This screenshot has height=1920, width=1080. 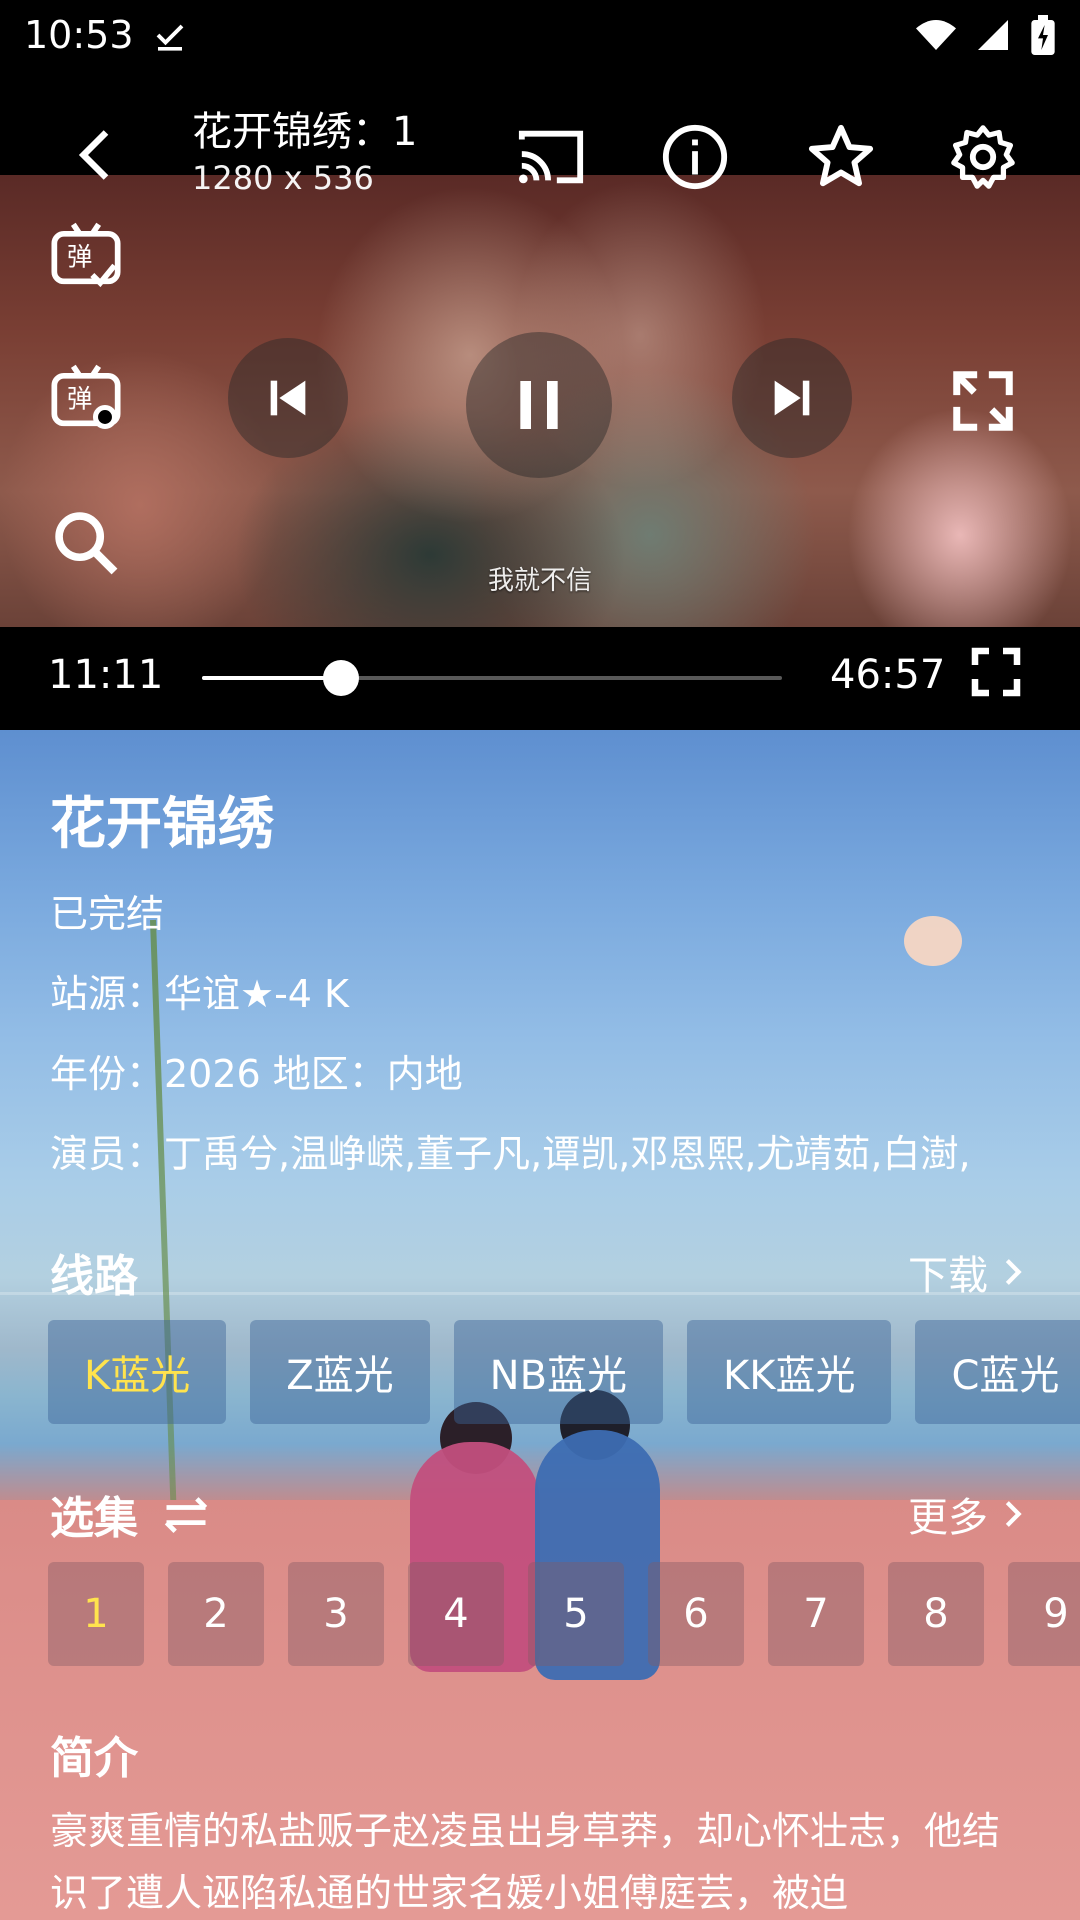 I want to click on status-bar: 10:53, so click(x=540, y=35).